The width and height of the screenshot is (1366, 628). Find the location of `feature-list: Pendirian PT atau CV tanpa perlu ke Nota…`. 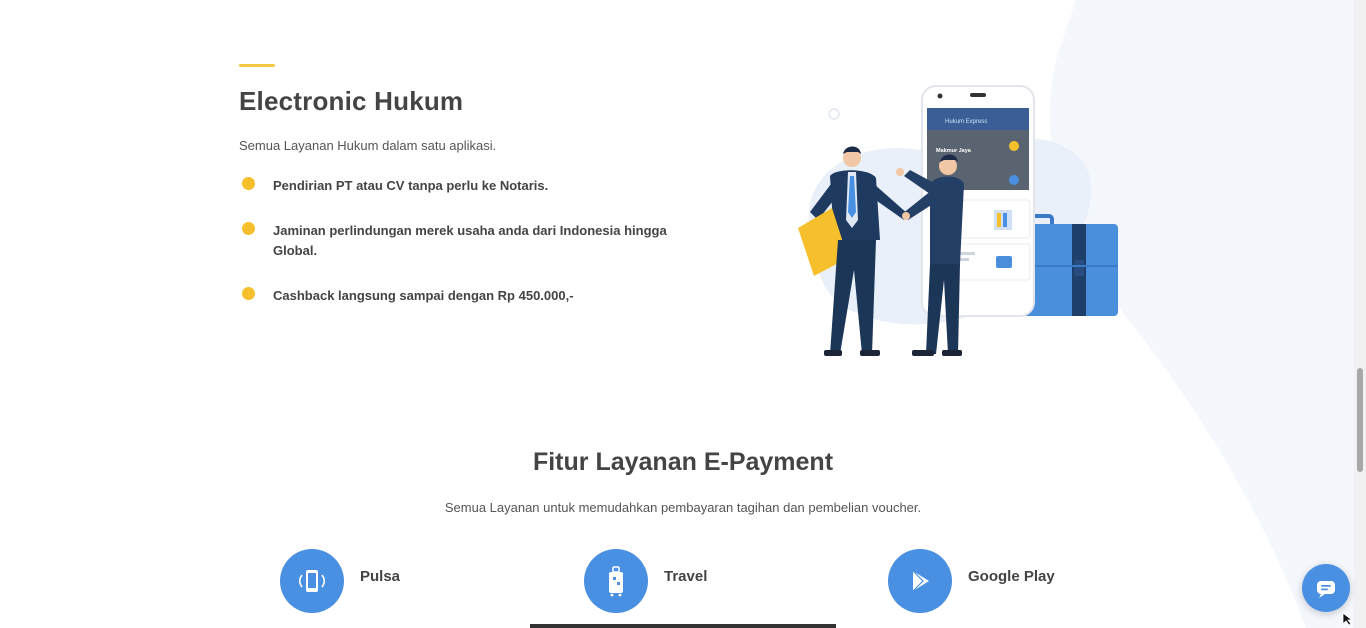

feature-list: Pendirian PT atau CV tanpa perlu ke Nota… is located at coordinates (469, 253).